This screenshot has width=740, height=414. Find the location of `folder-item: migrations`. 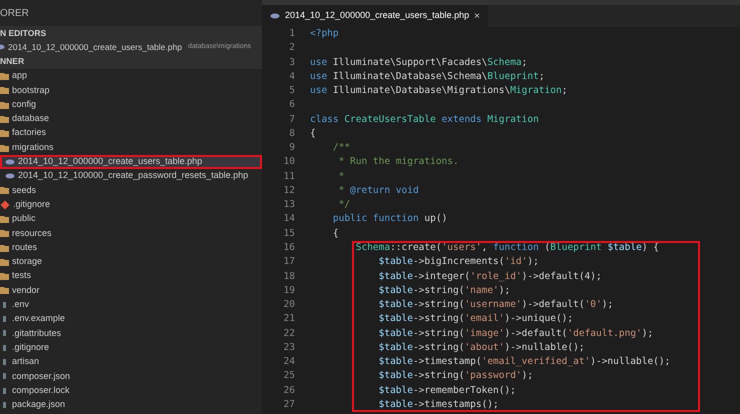

folder-item: migrations is located at coordinates (131, 147).